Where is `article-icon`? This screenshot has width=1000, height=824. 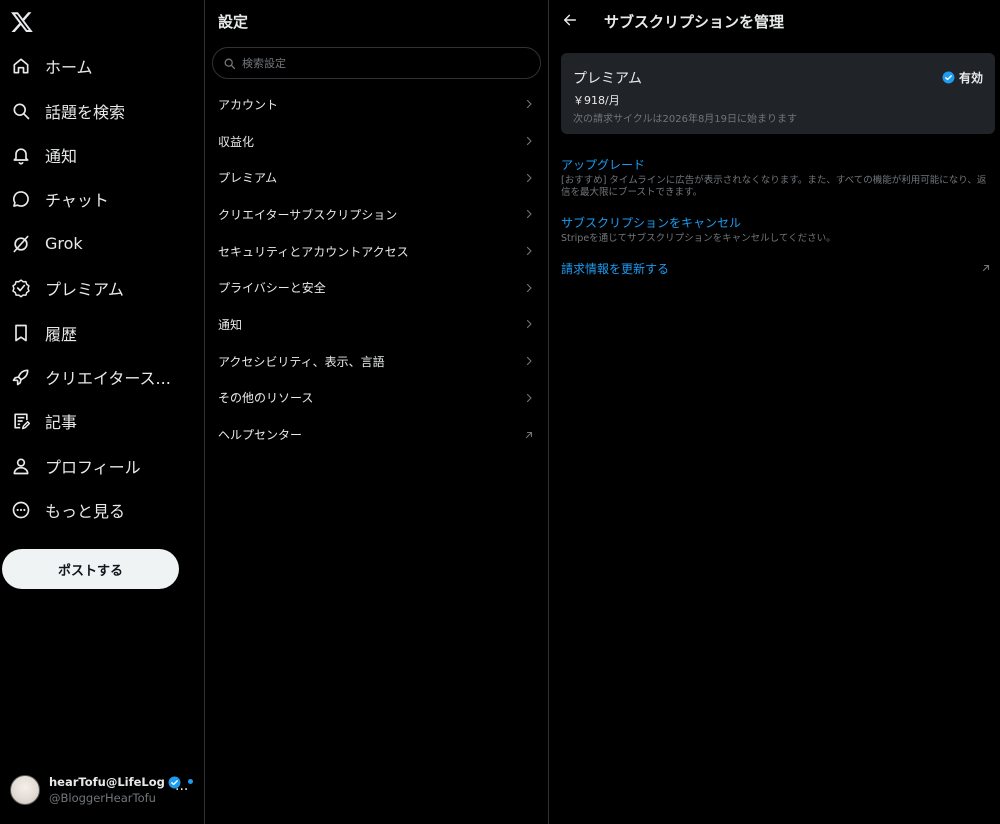 article-icon is located at coordinates (21, 421).